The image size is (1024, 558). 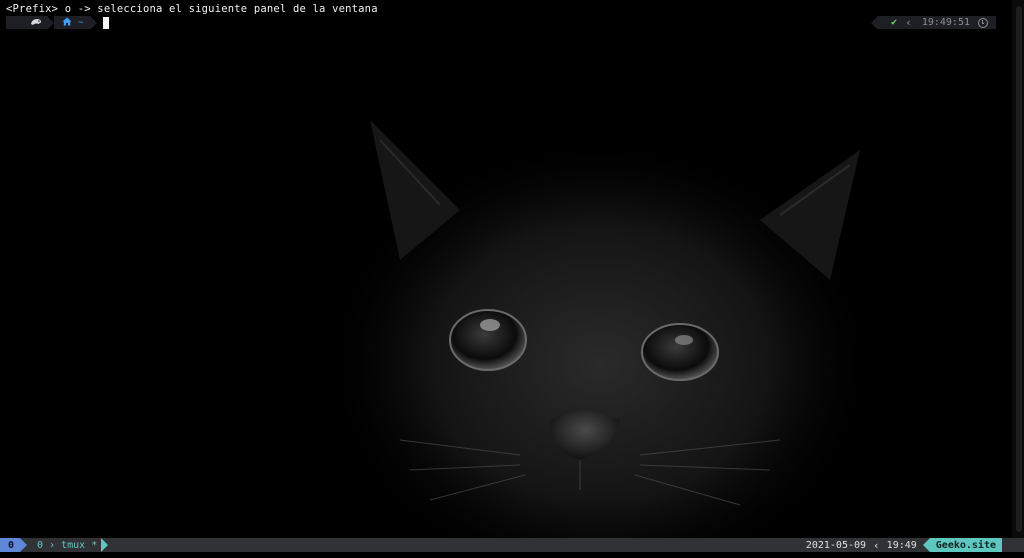 I want to click on tmux-window-0: 0 › tmux *, so click(x=68, y=545).